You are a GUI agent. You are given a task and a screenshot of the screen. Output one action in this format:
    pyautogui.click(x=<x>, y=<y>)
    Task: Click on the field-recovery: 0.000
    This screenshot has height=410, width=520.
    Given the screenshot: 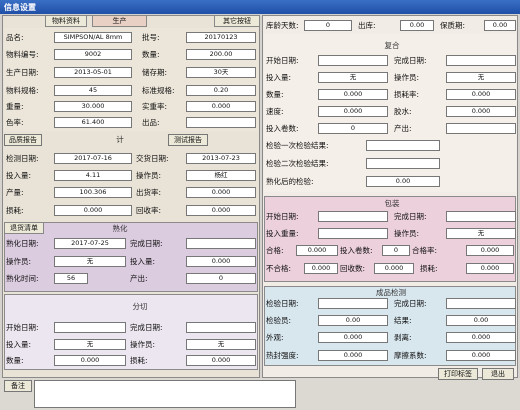 What is the action you would take?
    pyautogui.click(x=221, y=210)
    